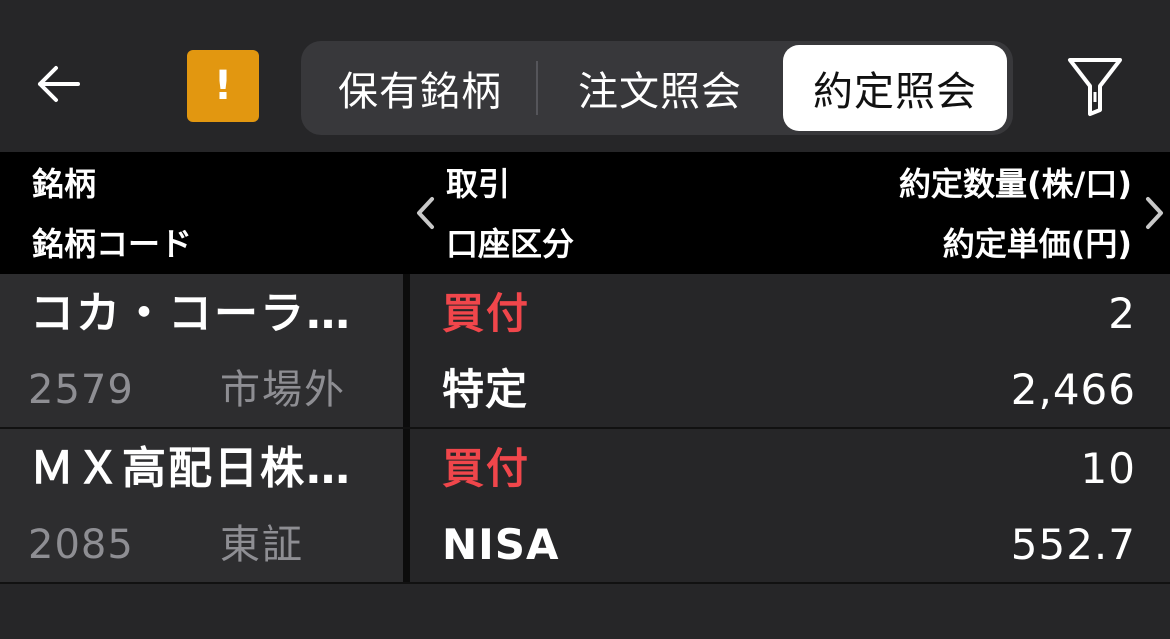 This screenshot has height=639, width=1170. I want to click on arrow-left-icon, so click(59, 84).